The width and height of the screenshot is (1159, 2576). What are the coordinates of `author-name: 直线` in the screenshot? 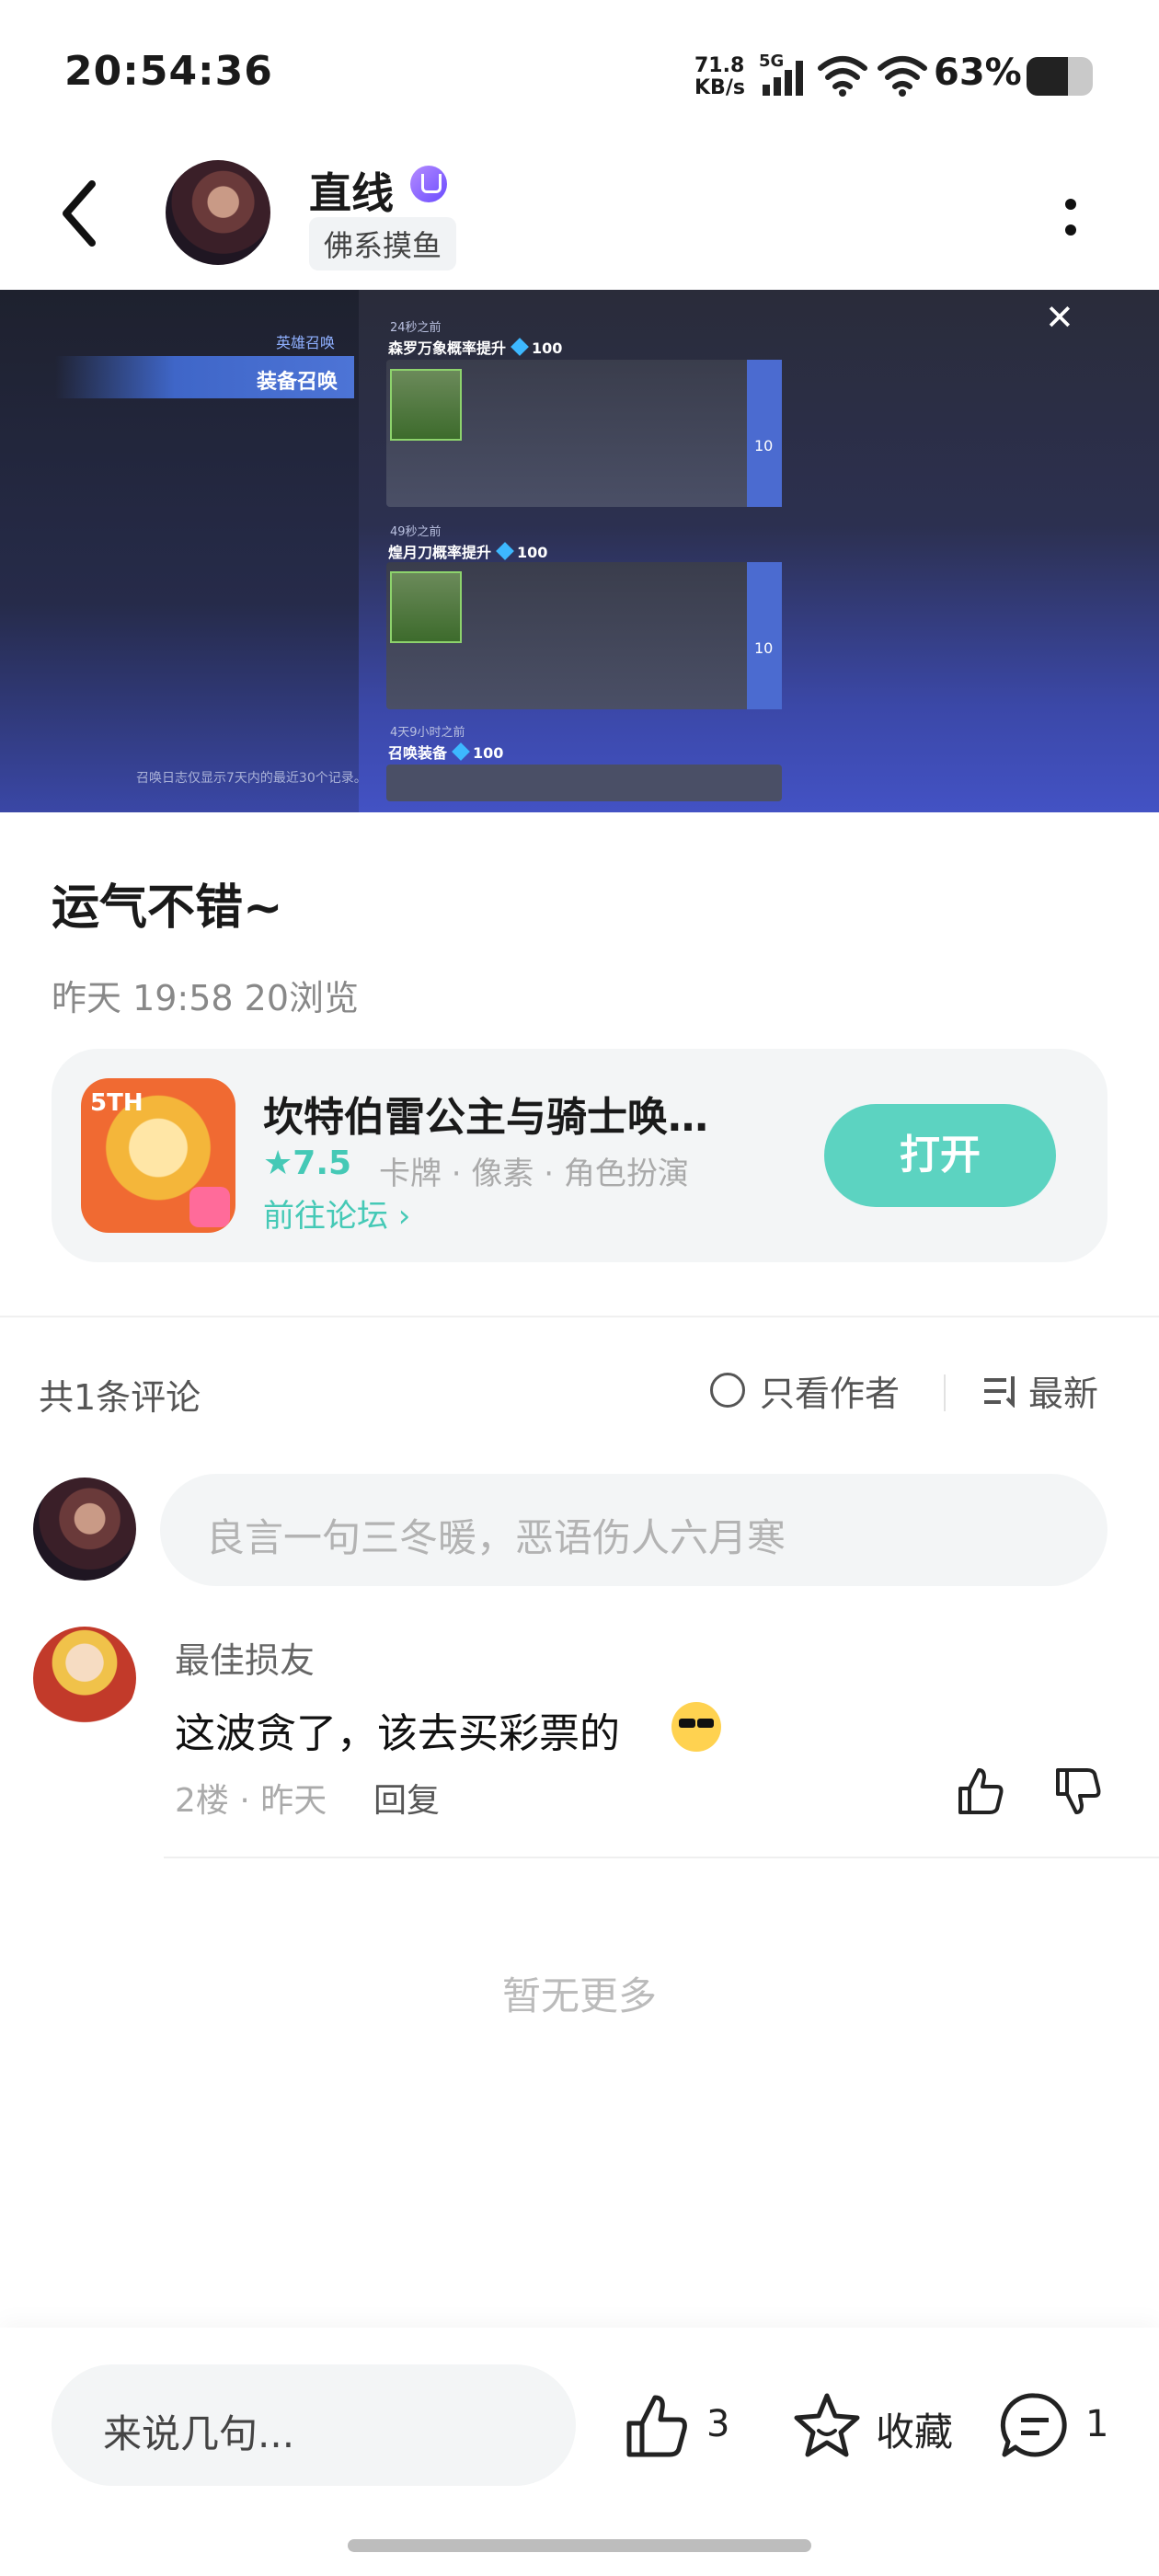 It's located at (351, 190).